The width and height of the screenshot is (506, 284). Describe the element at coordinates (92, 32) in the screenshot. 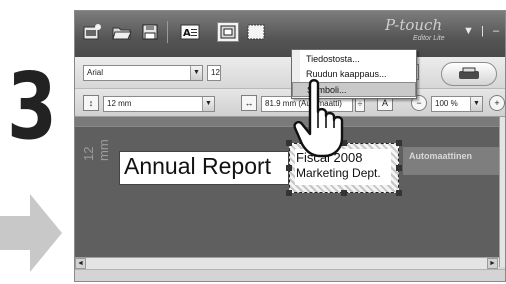

I see `new-icon` at that location.